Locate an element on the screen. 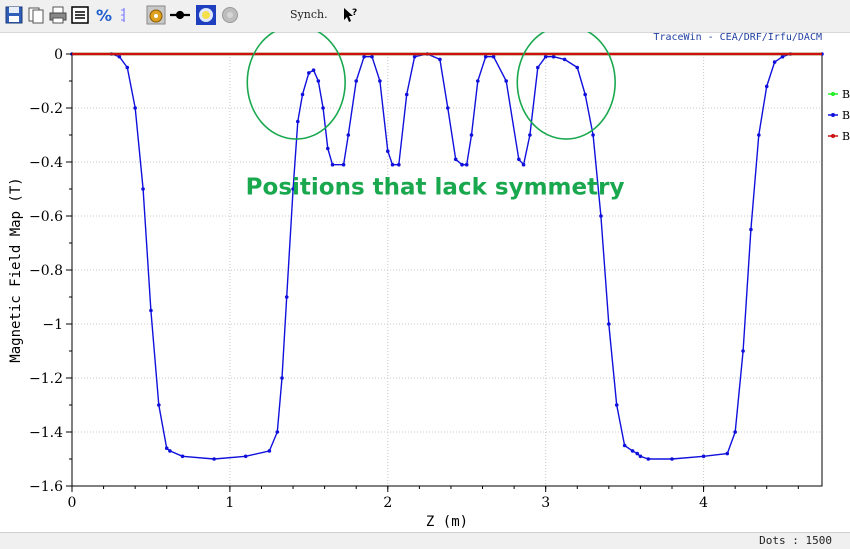  help-pointer-icon: ? is located at coordinates (350, 15).